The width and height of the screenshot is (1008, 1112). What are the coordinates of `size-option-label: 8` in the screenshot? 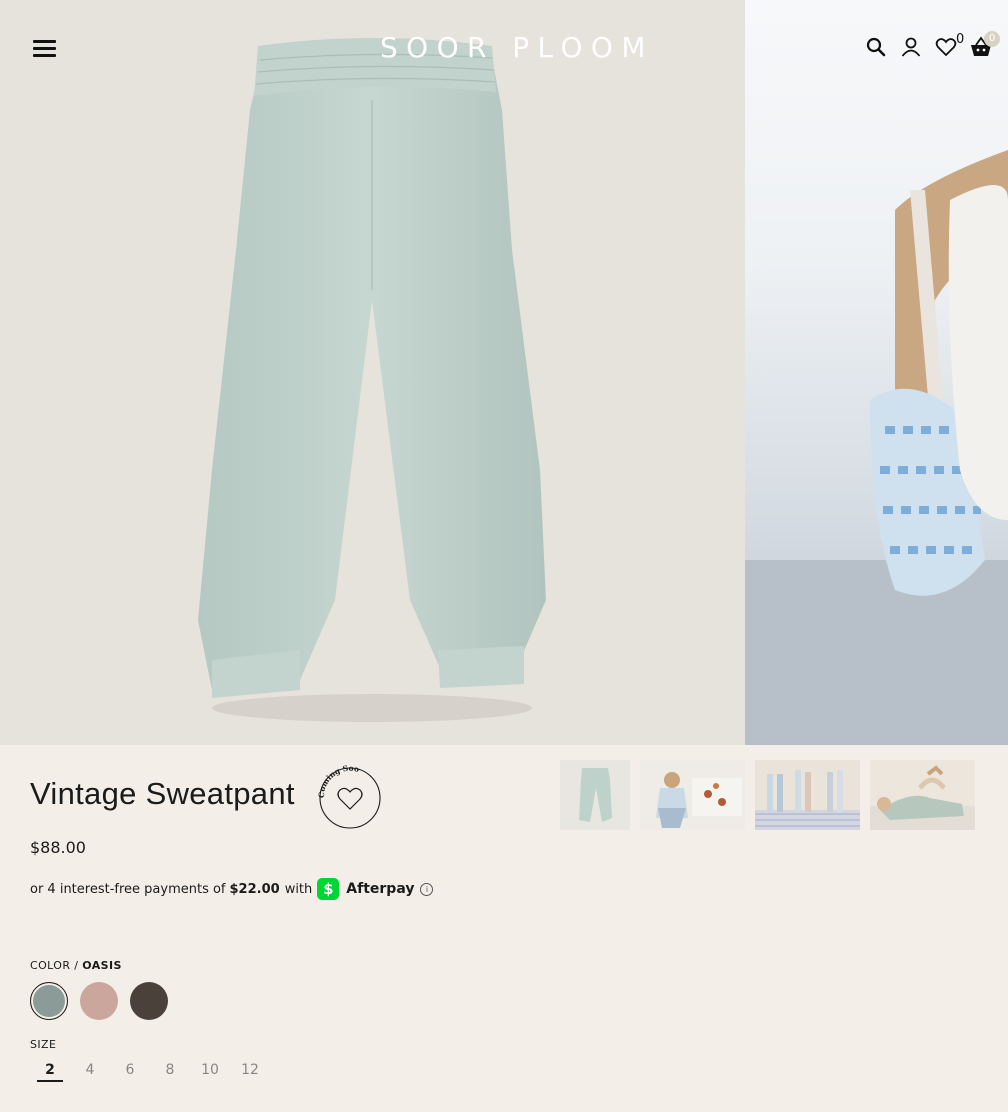 It's located at (170, 1070).